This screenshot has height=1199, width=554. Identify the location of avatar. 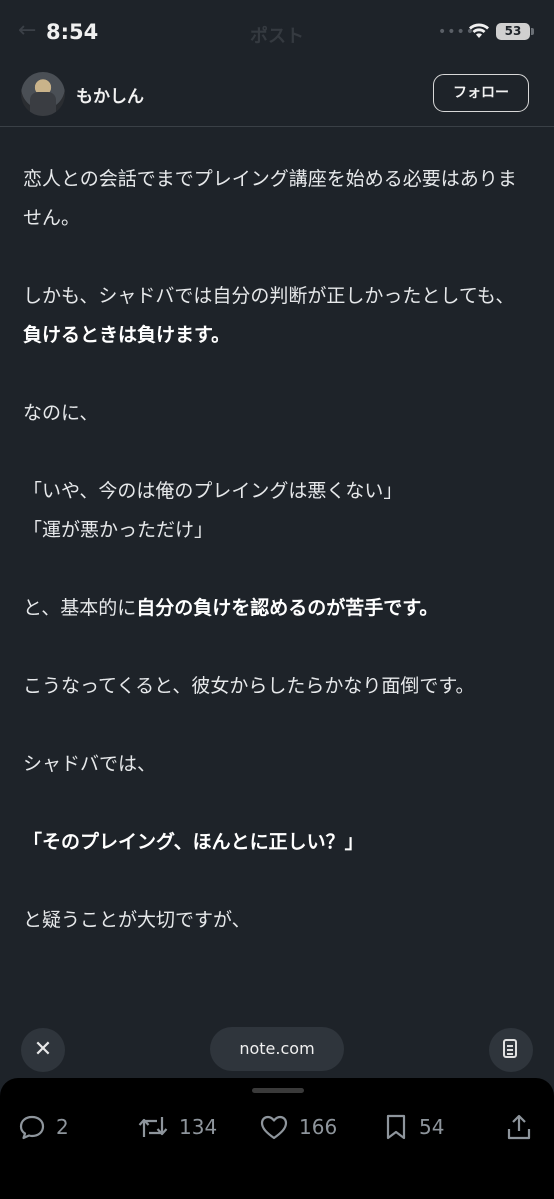
(43, 94).